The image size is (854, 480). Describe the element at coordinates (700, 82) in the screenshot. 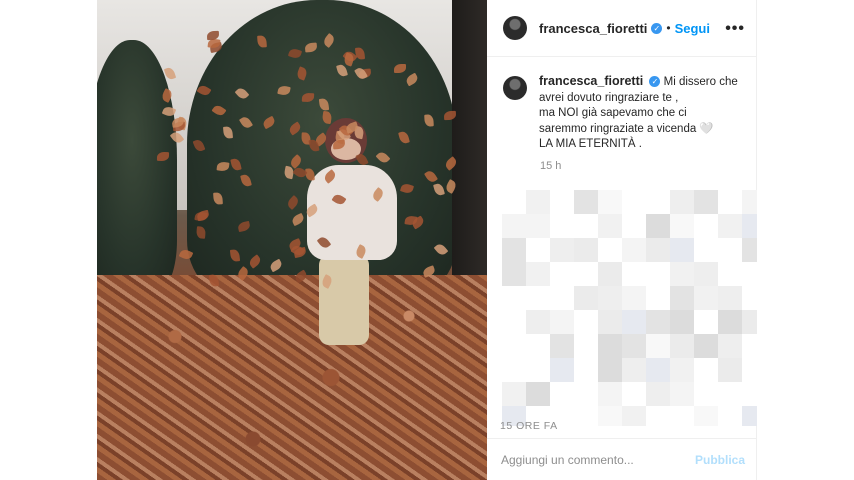

I see `caption-line-1: Mi dissero che` at that location.